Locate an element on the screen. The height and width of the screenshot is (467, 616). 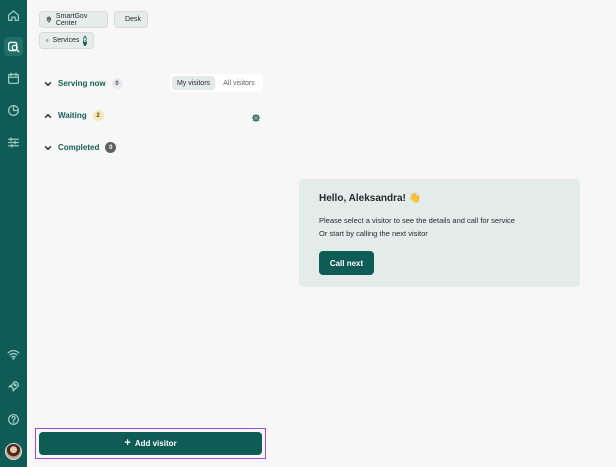
waving-hand-icon: 👋 is located at coordinates (415, 198).